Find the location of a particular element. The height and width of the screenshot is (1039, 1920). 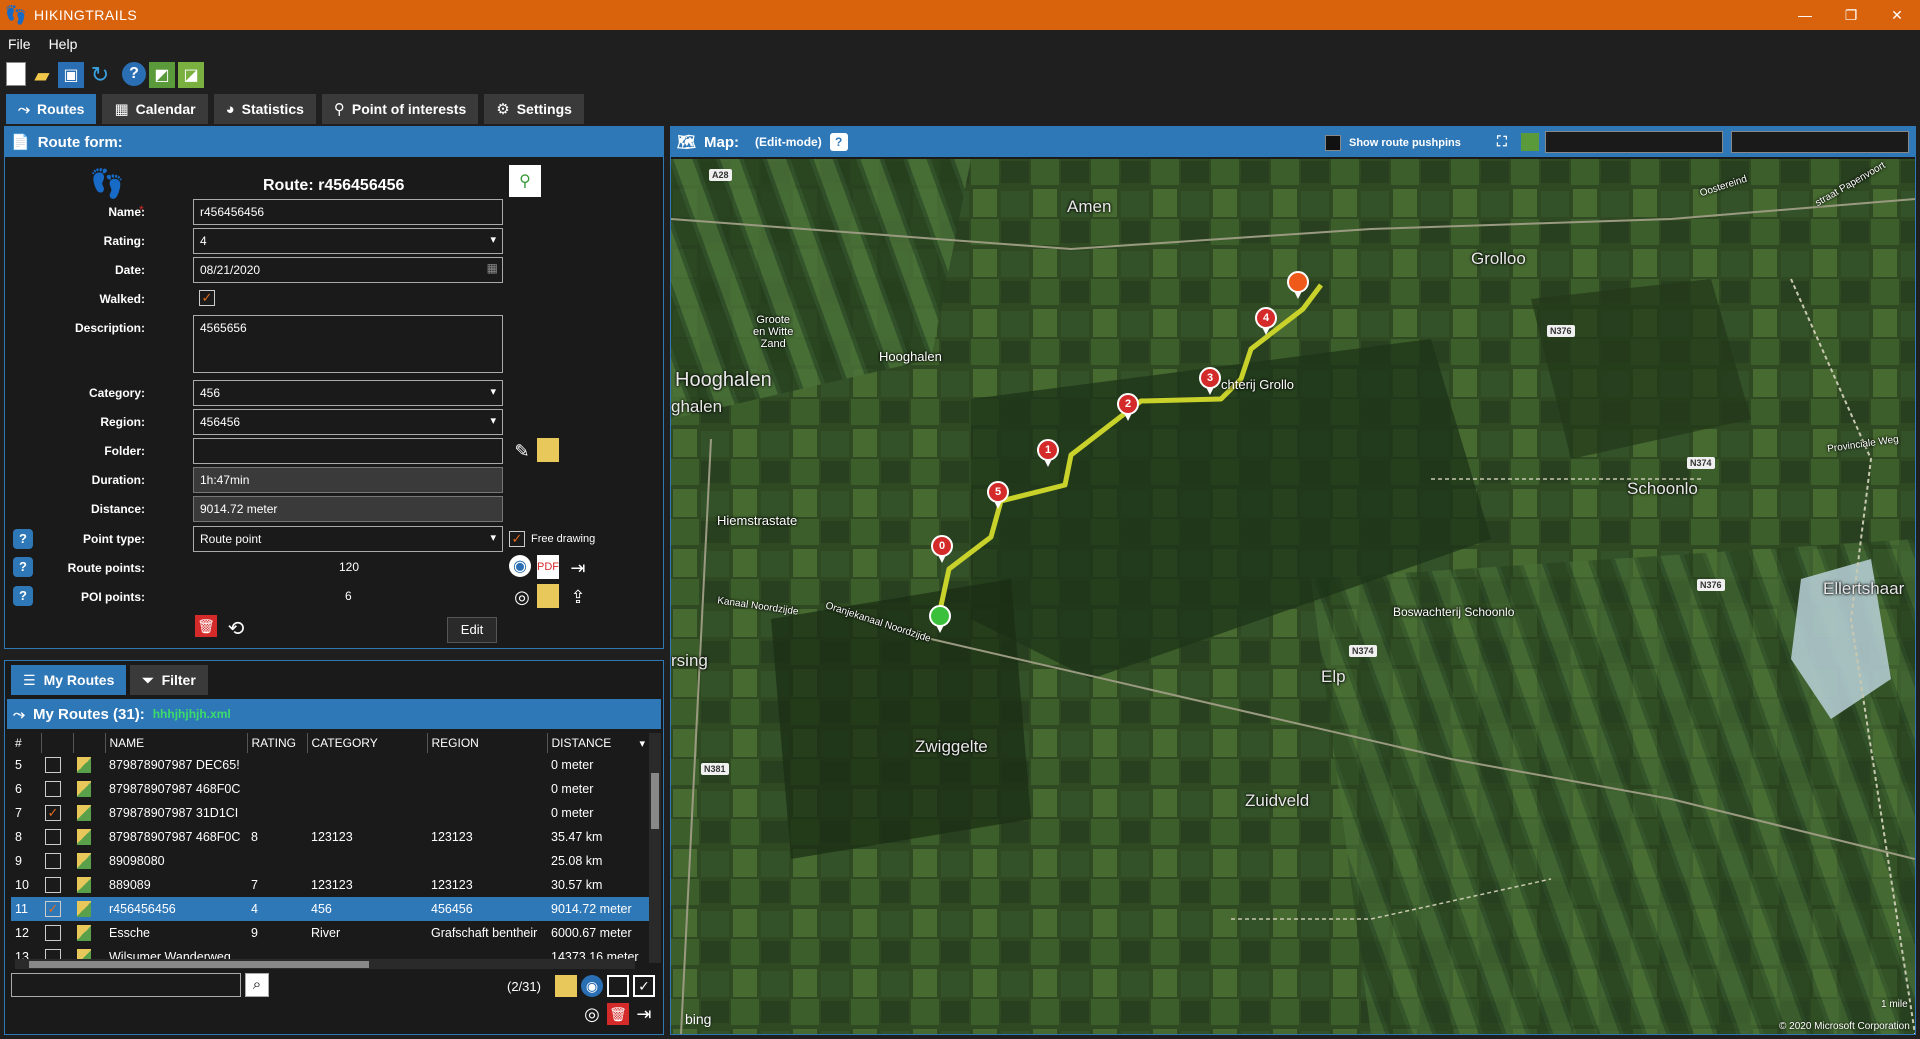

region-select: 456456 is located at coordinates (348, 422).